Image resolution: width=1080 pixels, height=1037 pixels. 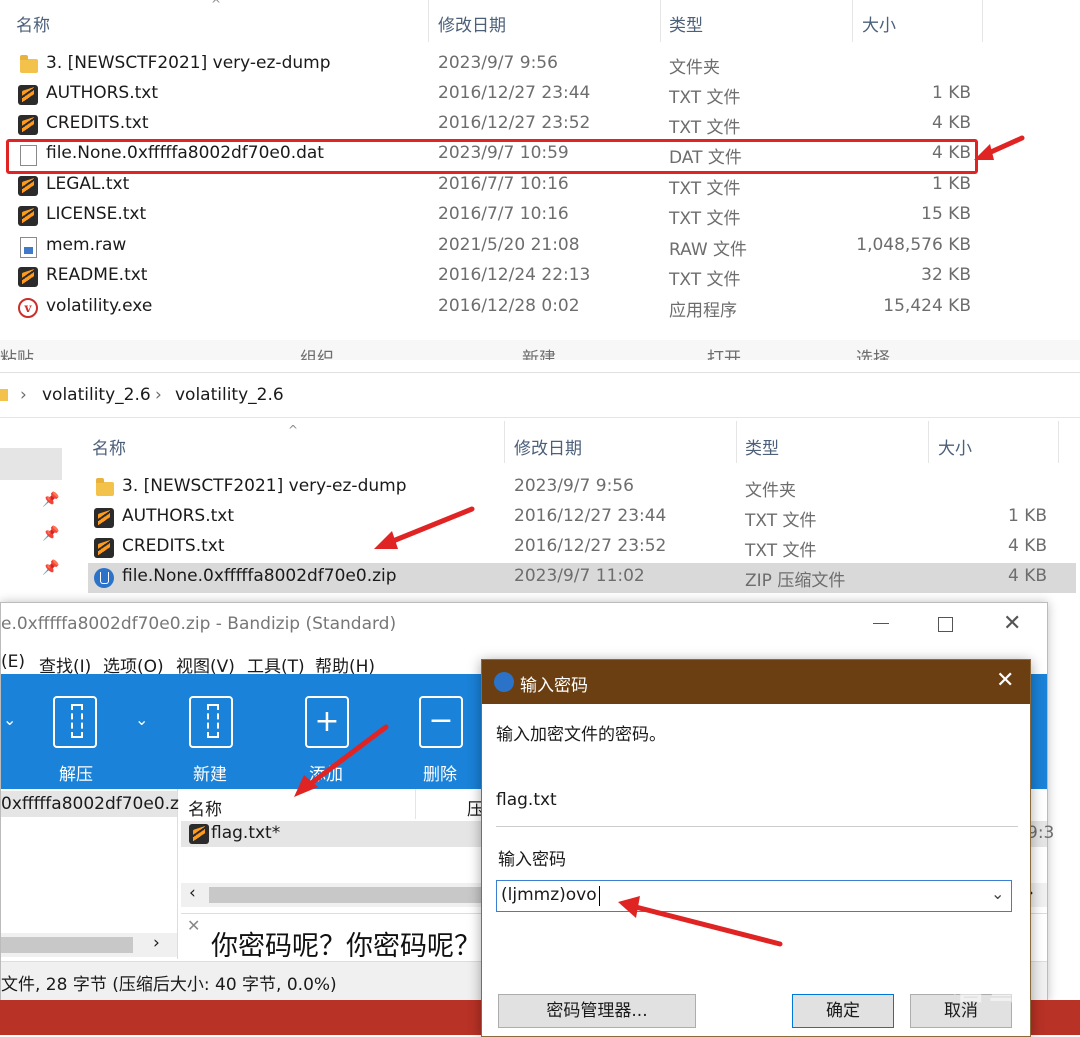 I want to click on tree-item-archive: 0xfffffa8002df70e0.z, so click(x=90, y=804).